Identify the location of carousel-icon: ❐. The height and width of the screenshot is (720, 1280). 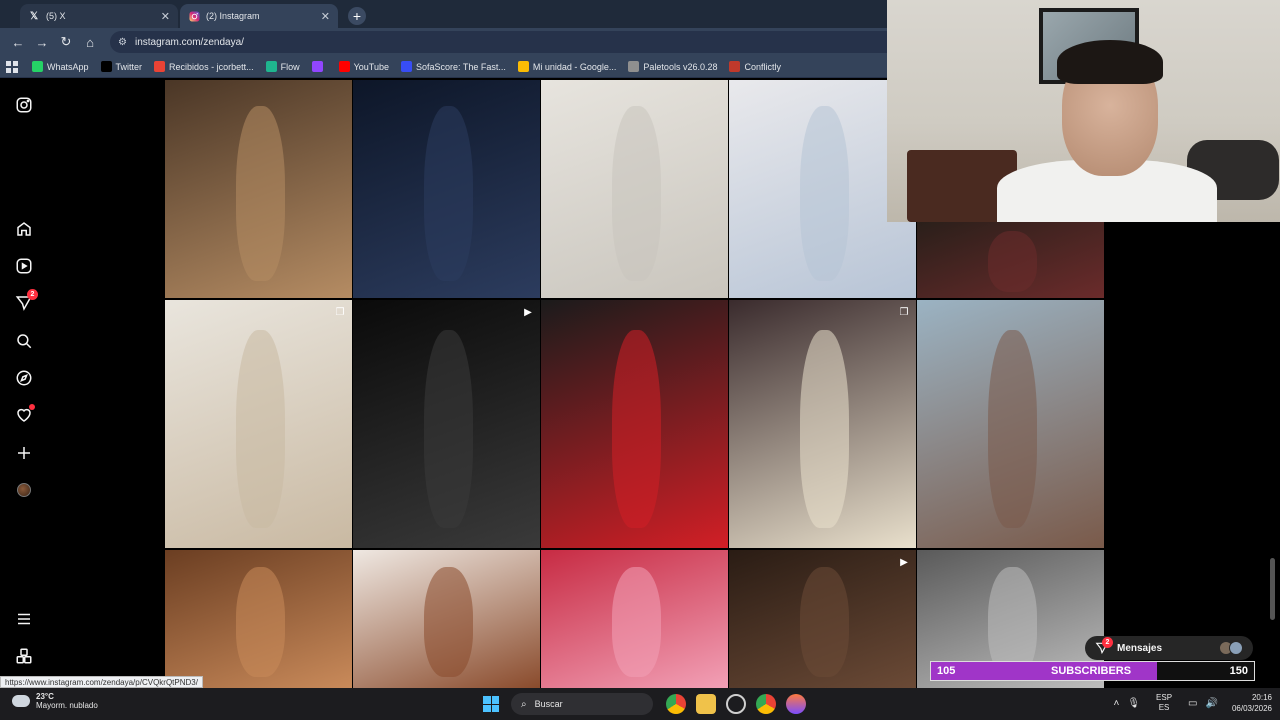
(340, 312).